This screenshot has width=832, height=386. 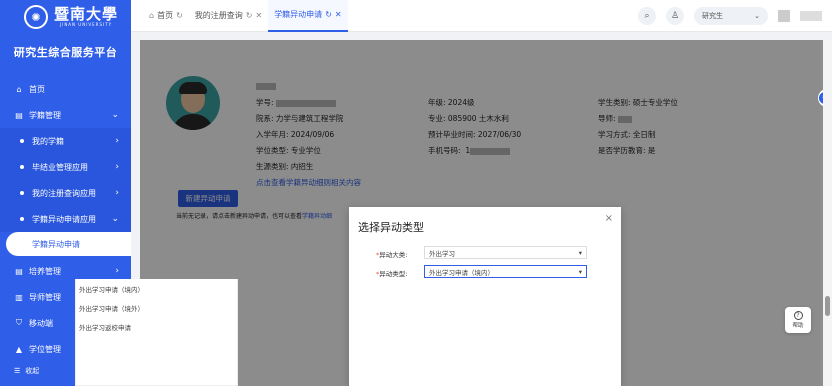 What do you see at coordinates (675, 16) in the screenshot?
I see `shirt-icon: ♙` at bounding box center [675, 16].